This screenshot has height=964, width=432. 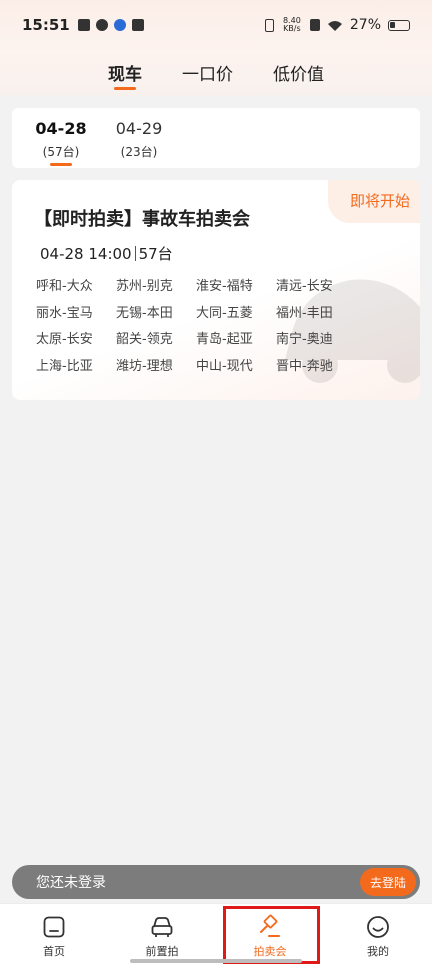 I want to click on nav-home: 首页, so click(x=54, y=934).